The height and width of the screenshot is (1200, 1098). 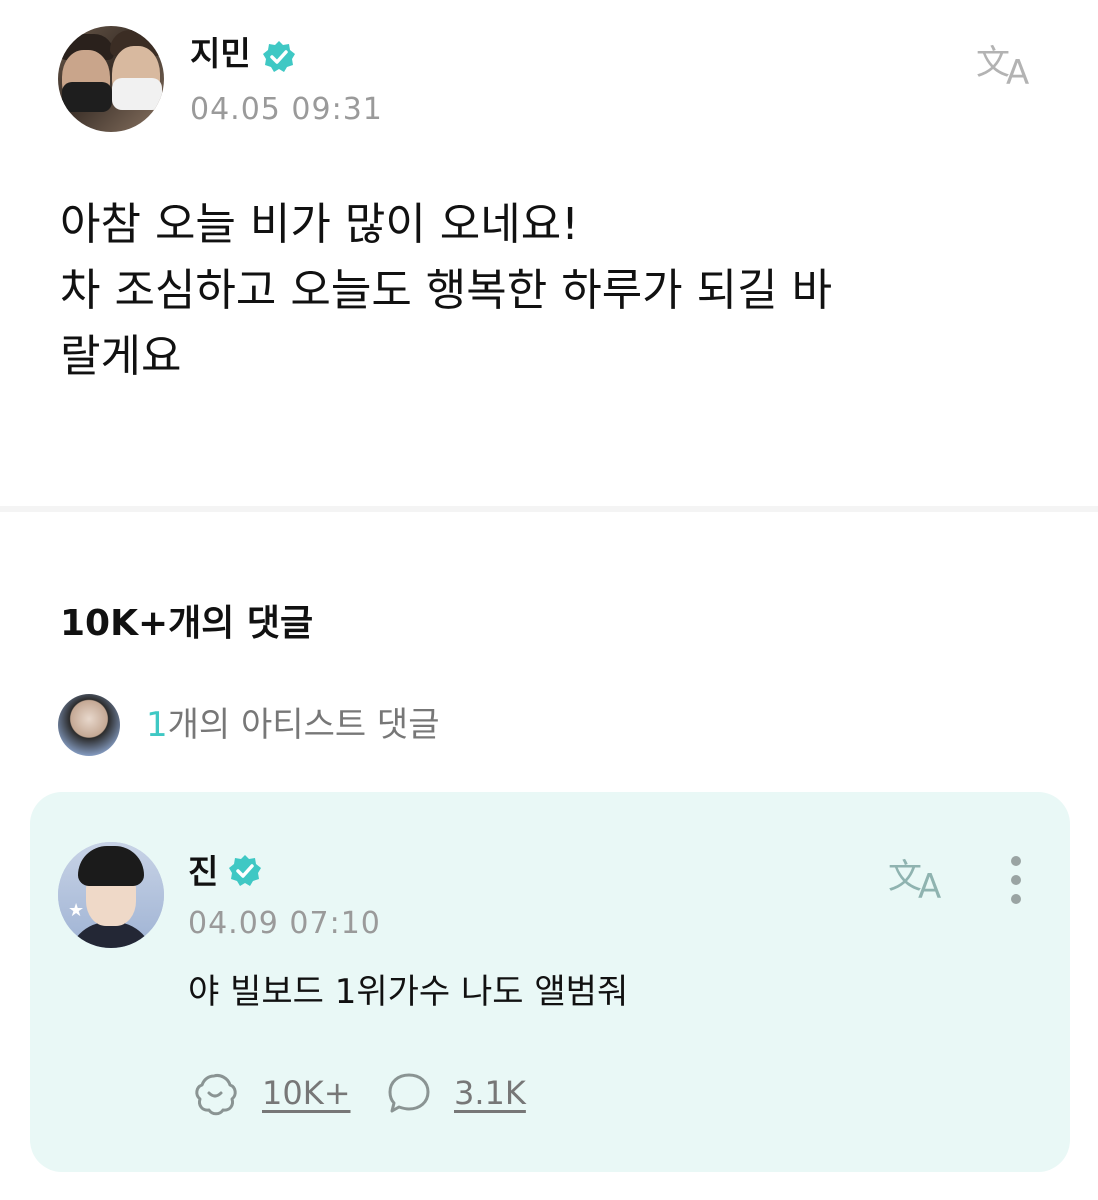 I want to click on commenter-avatar: ★, so click(x=111, y=895).